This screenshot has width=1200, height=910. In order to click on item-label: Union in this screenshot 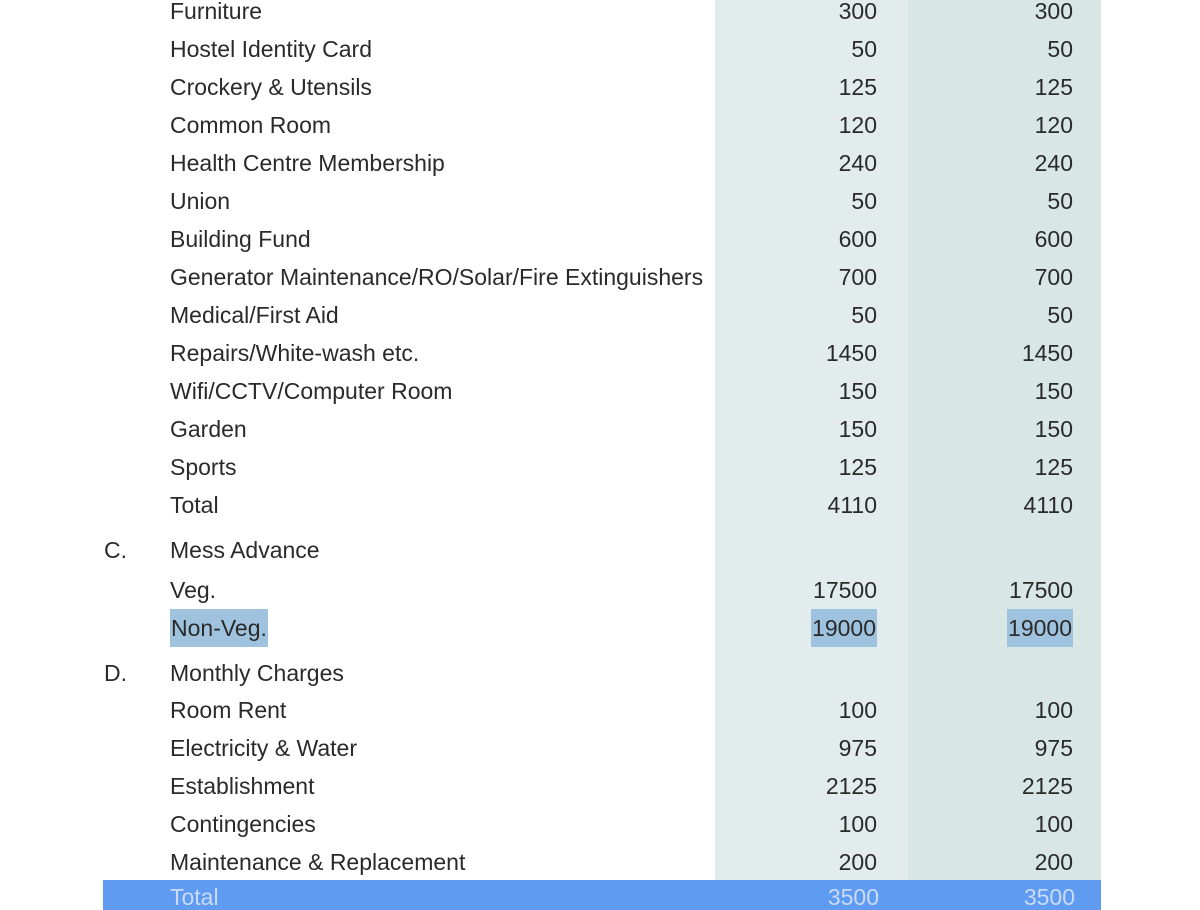, I will do `click(200, 201)`.